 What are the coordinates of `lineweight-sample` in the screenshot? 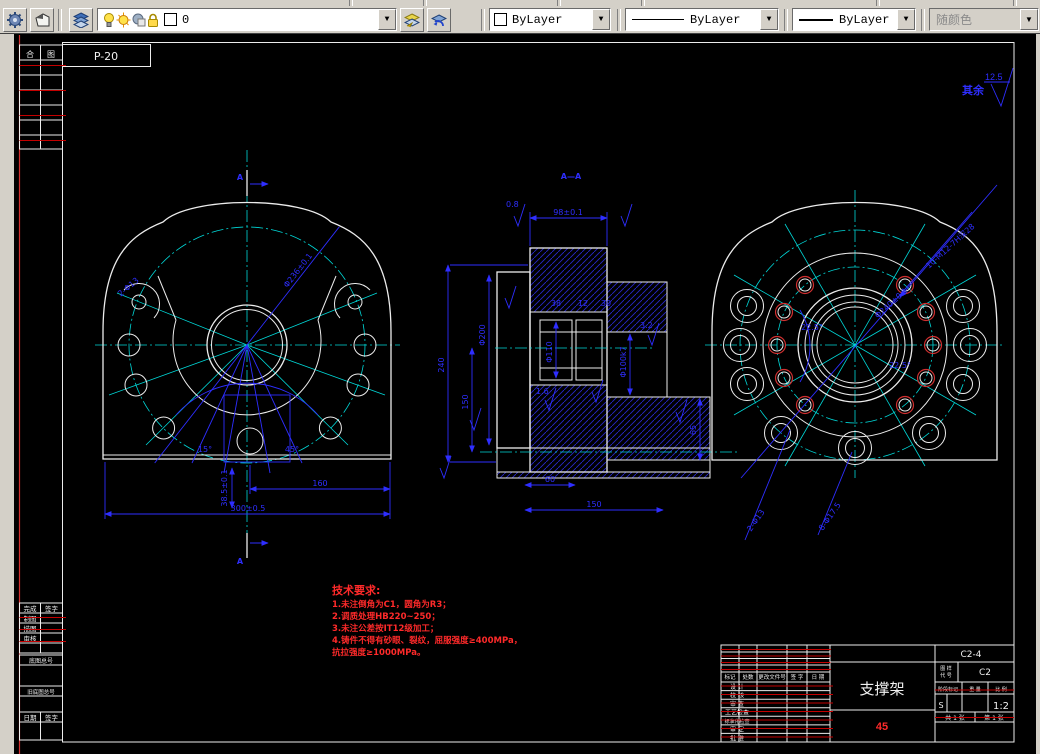 It's located at (816, 19).